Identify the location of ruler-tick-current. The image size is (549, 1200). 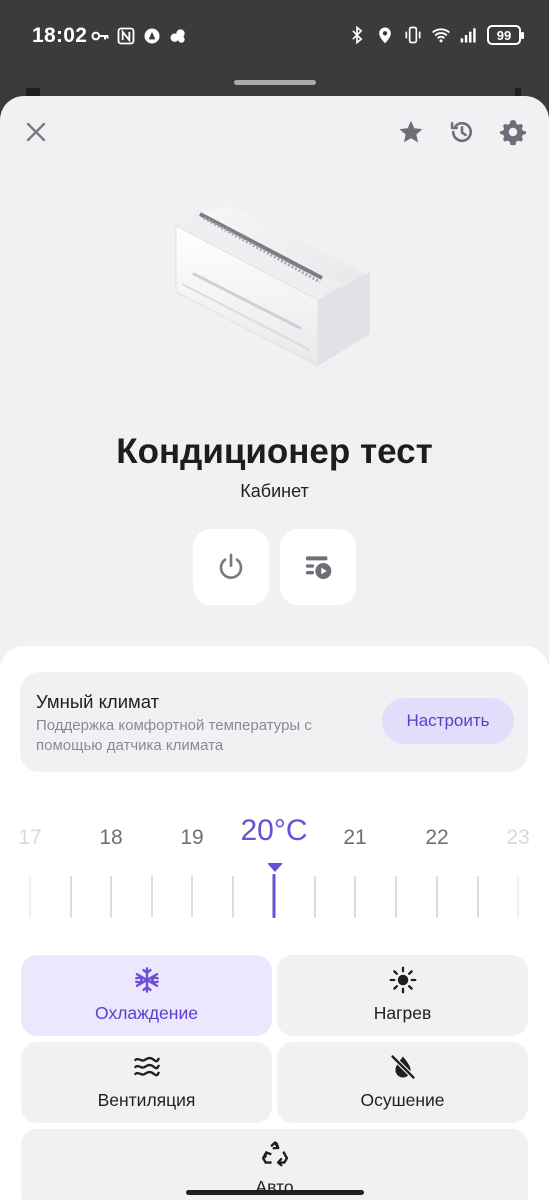
(274, 896).